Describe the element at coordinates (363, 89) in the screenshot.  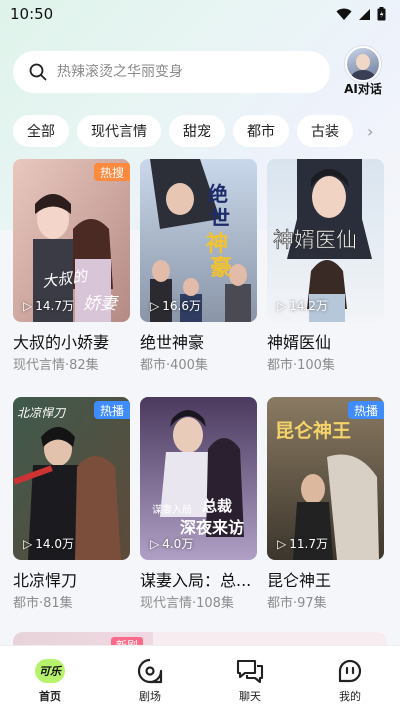
I see `ai-chat-label: AI对话` at that location.